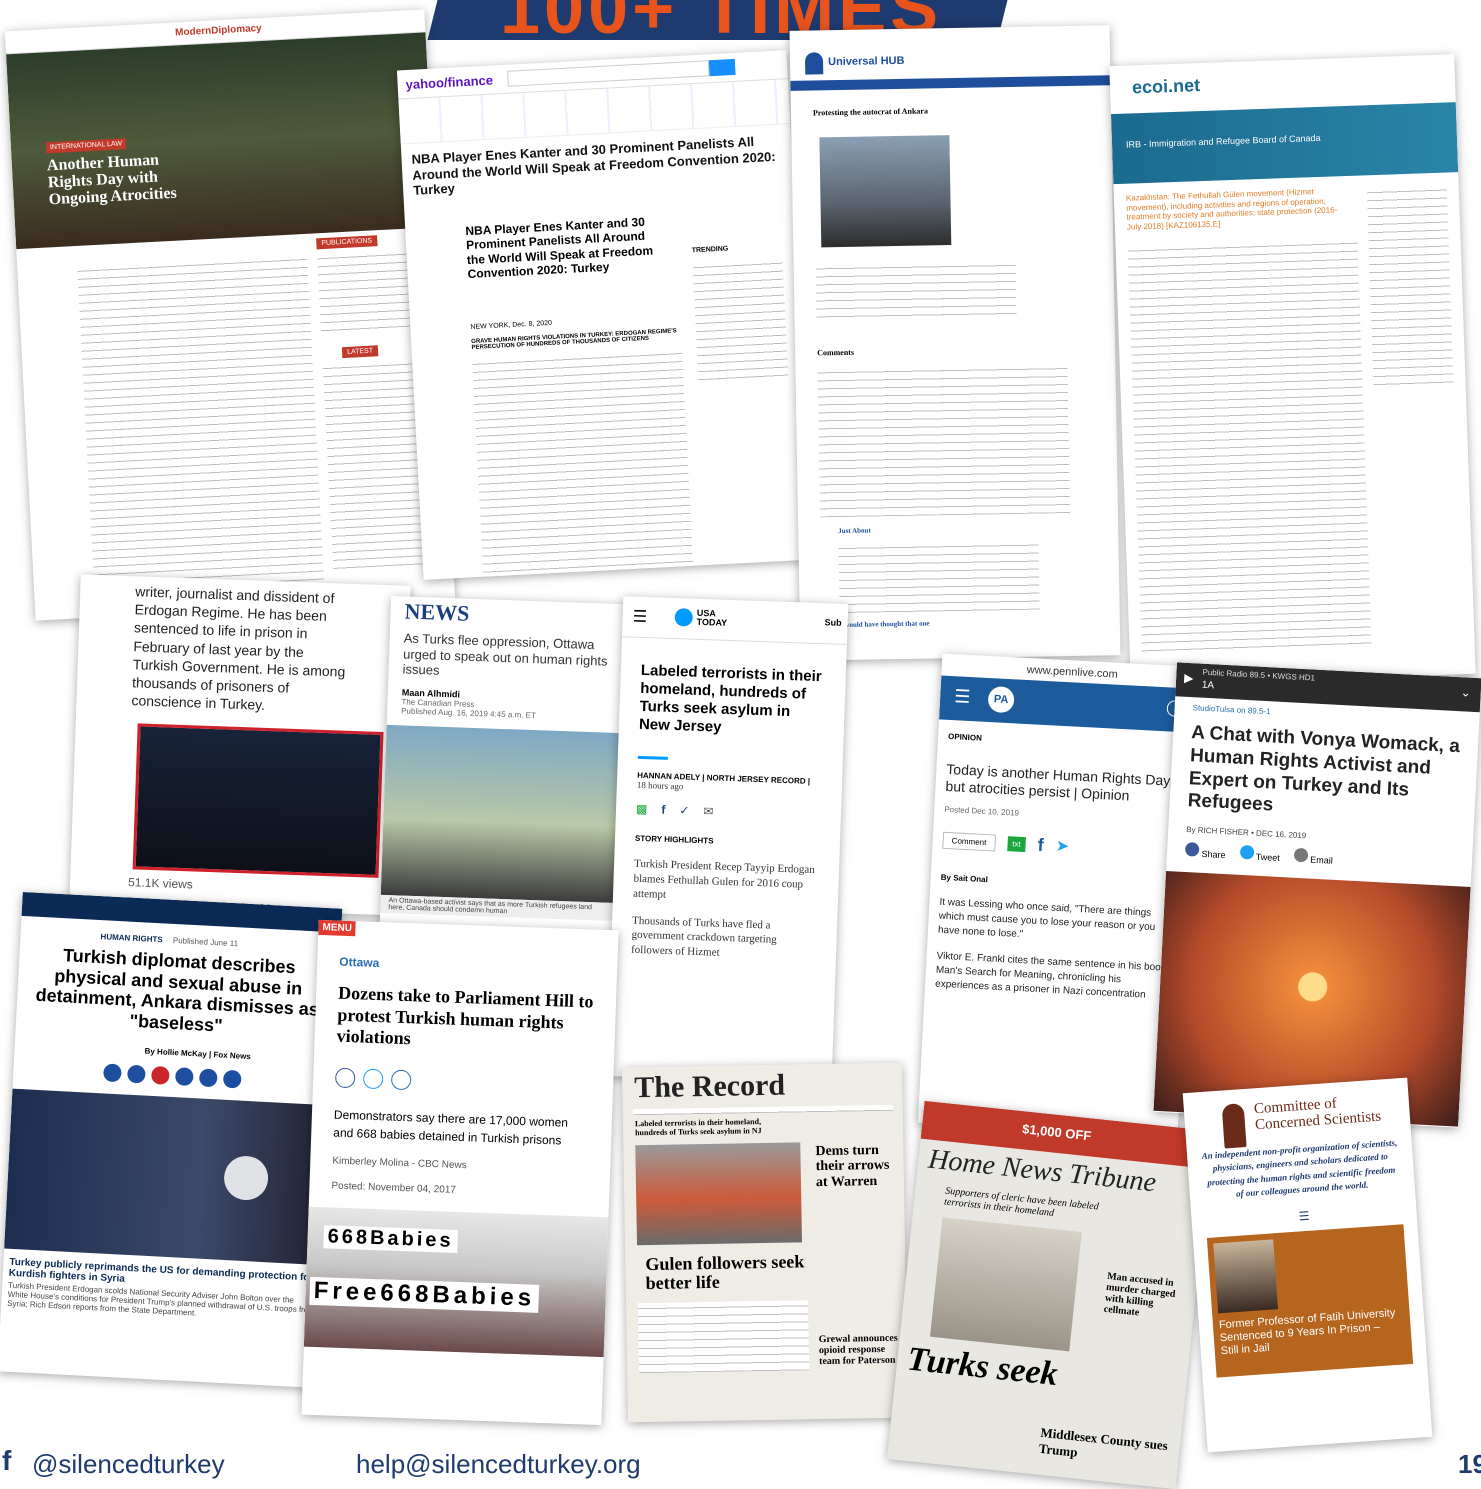  I want to click on txt-button: txt, so click(1016, 843).